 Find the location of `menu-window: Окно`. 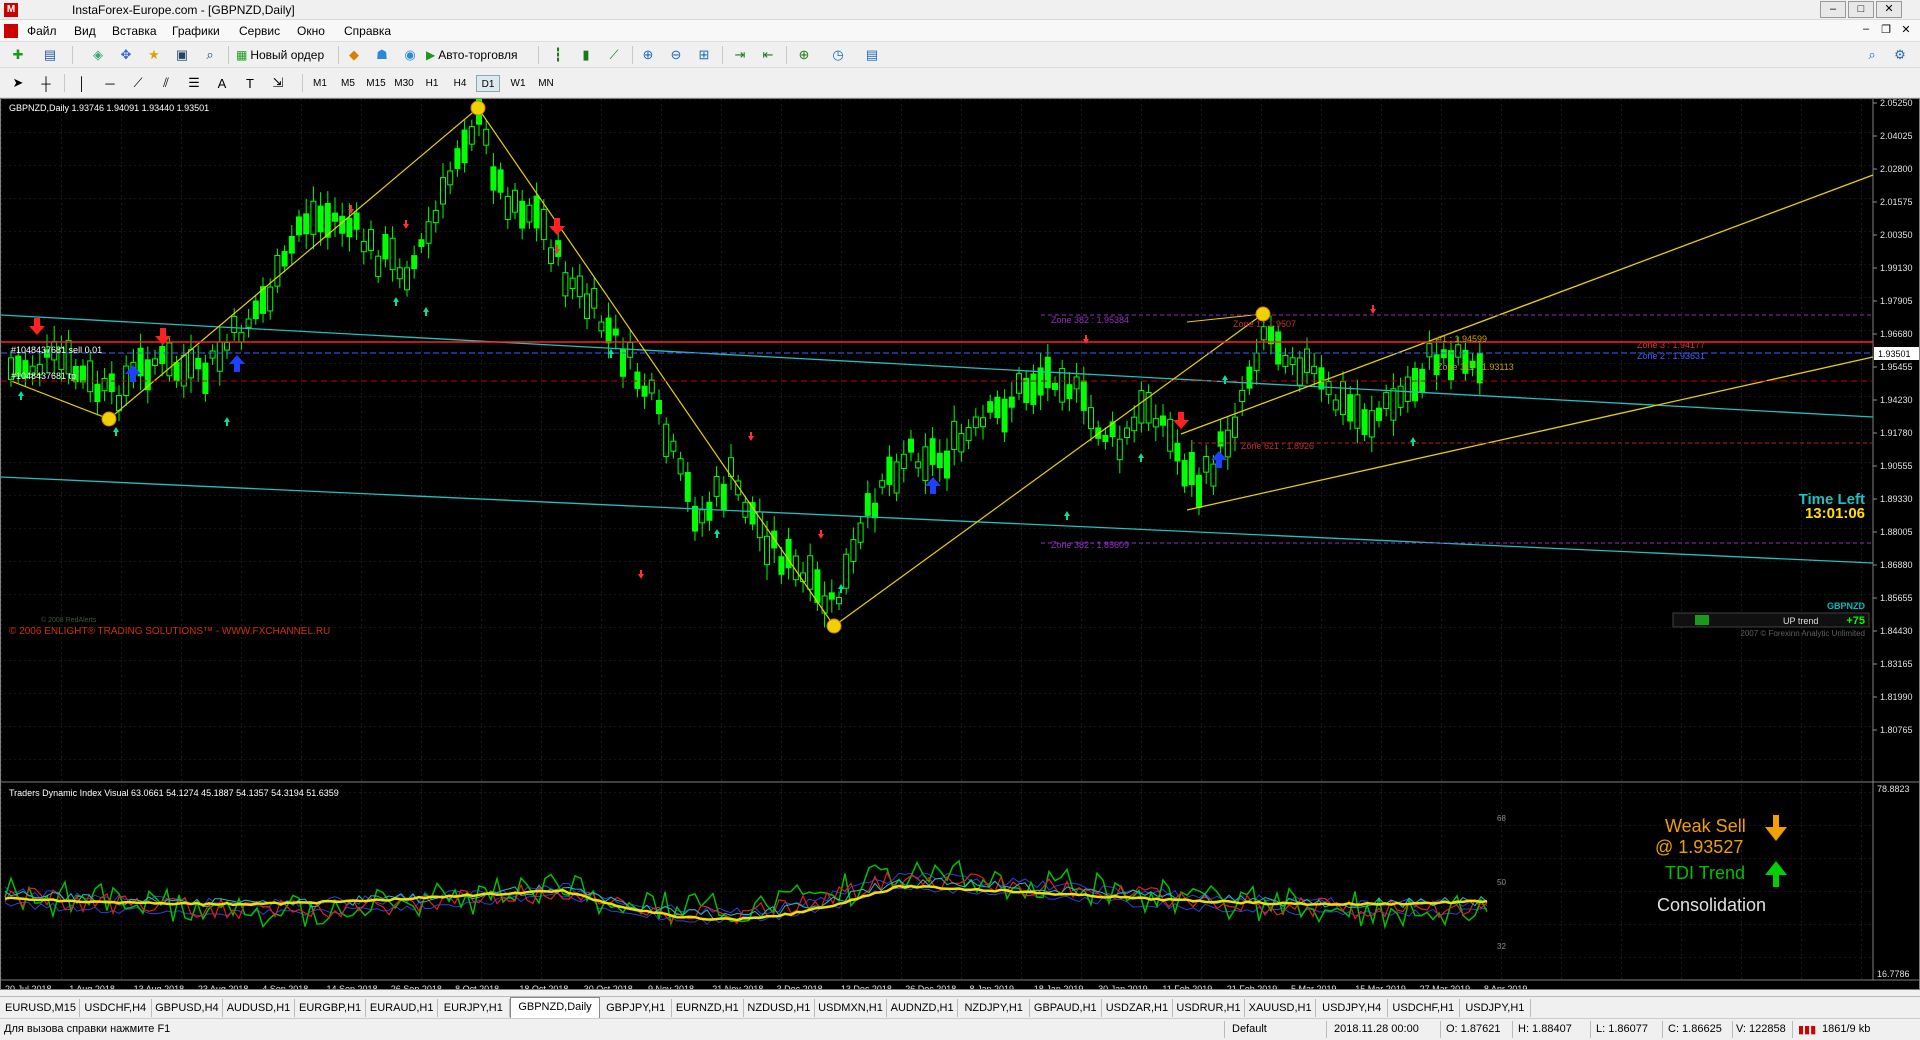

menu-window: Окно is located at coordinates (311, 31).